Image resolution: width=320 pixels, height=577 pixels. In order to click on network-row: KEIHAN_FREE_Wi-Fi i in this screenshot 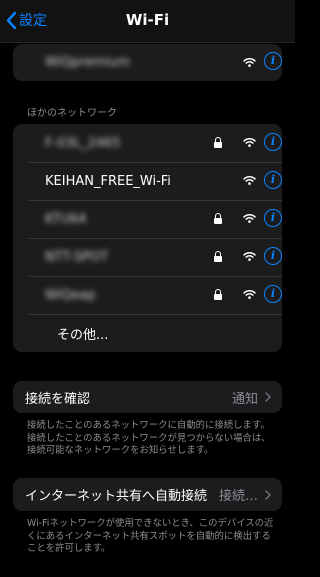, I will do `click(147, 181)`.